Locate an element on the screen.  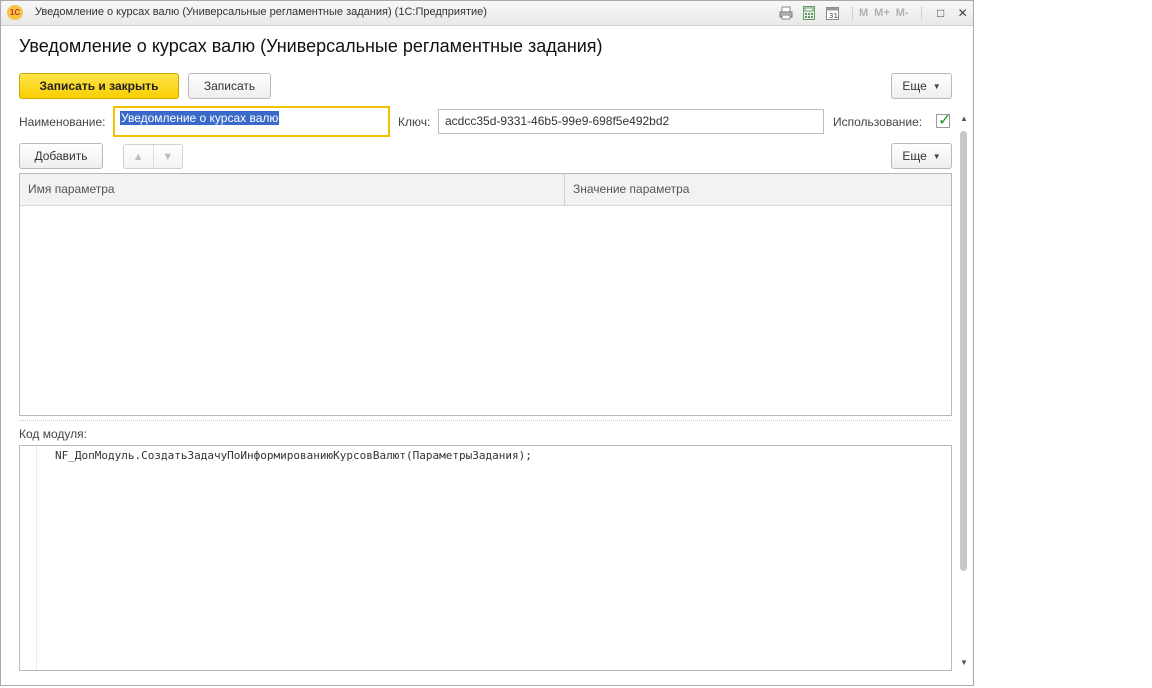
column-header-value: Значение параметра is located at coordinates (631, 189).